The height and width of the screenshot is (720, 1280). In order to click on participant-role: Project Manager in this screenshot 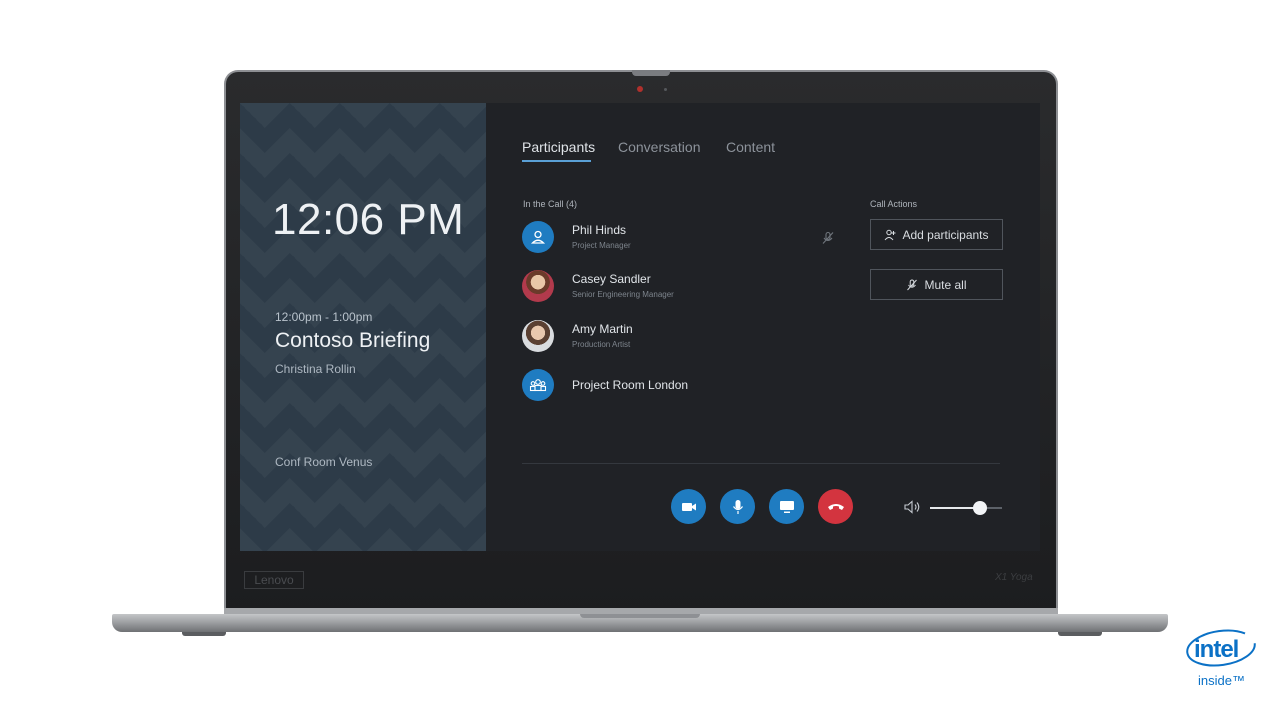, I will do `click(601, 245)`.